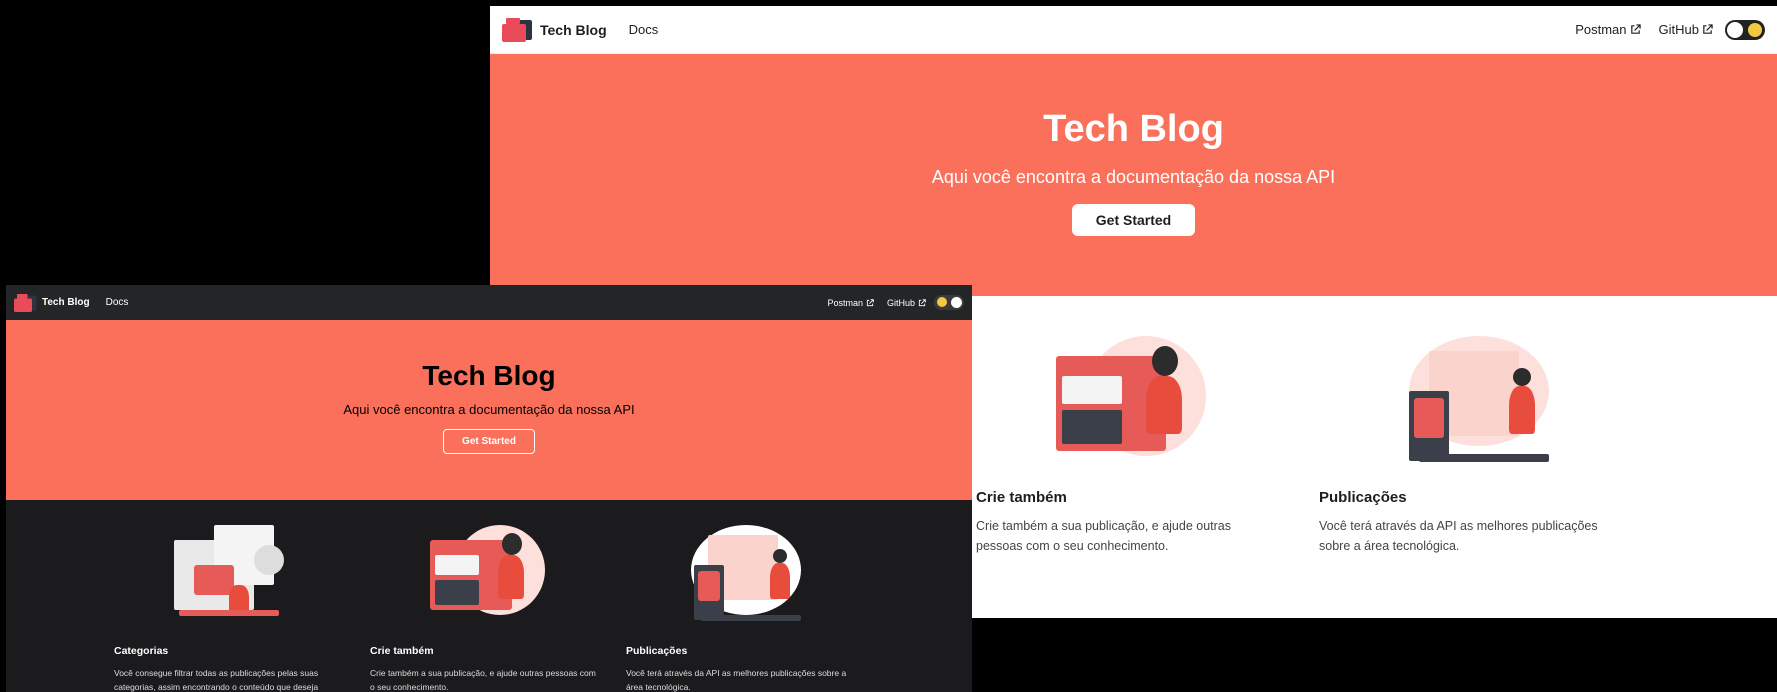 This screenshot has height=692, width=1777. What do you see at coordinates (234, 575) in the screenshot?
I see `categories-illustration` at bounding box center [234, 575].